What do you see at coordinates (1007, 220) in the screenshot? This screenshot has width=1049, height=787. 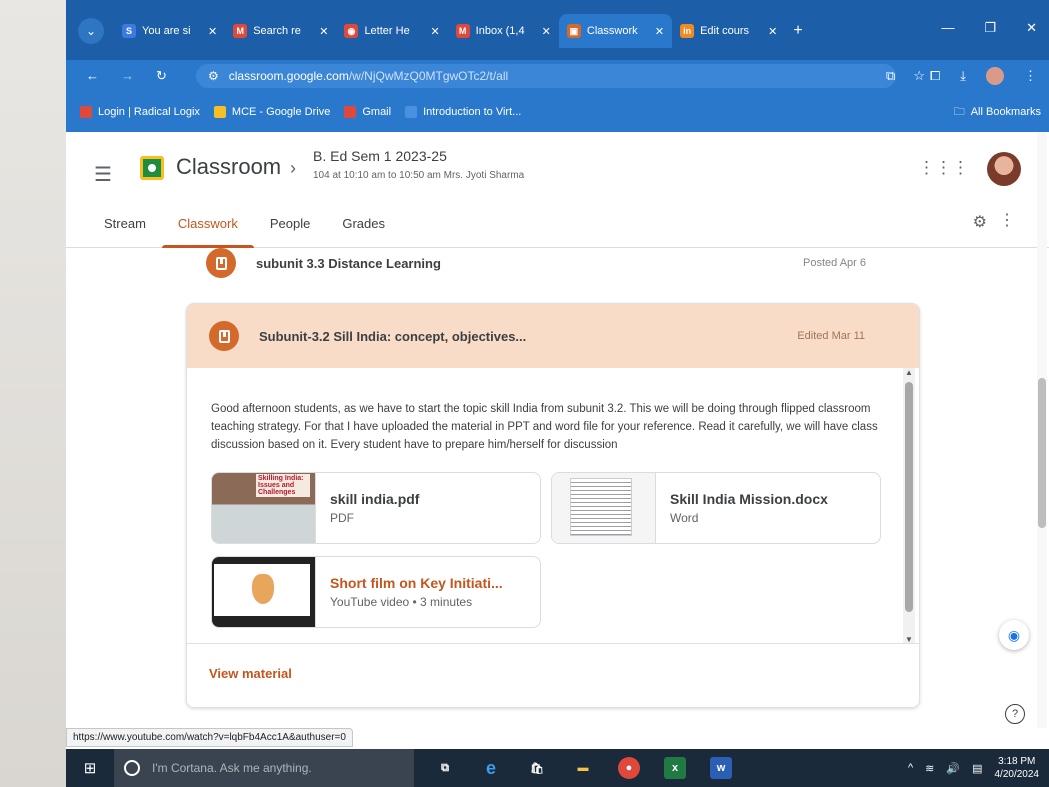 I see `more-vert-icon: ⋮` at bounding box center [1007, 220].